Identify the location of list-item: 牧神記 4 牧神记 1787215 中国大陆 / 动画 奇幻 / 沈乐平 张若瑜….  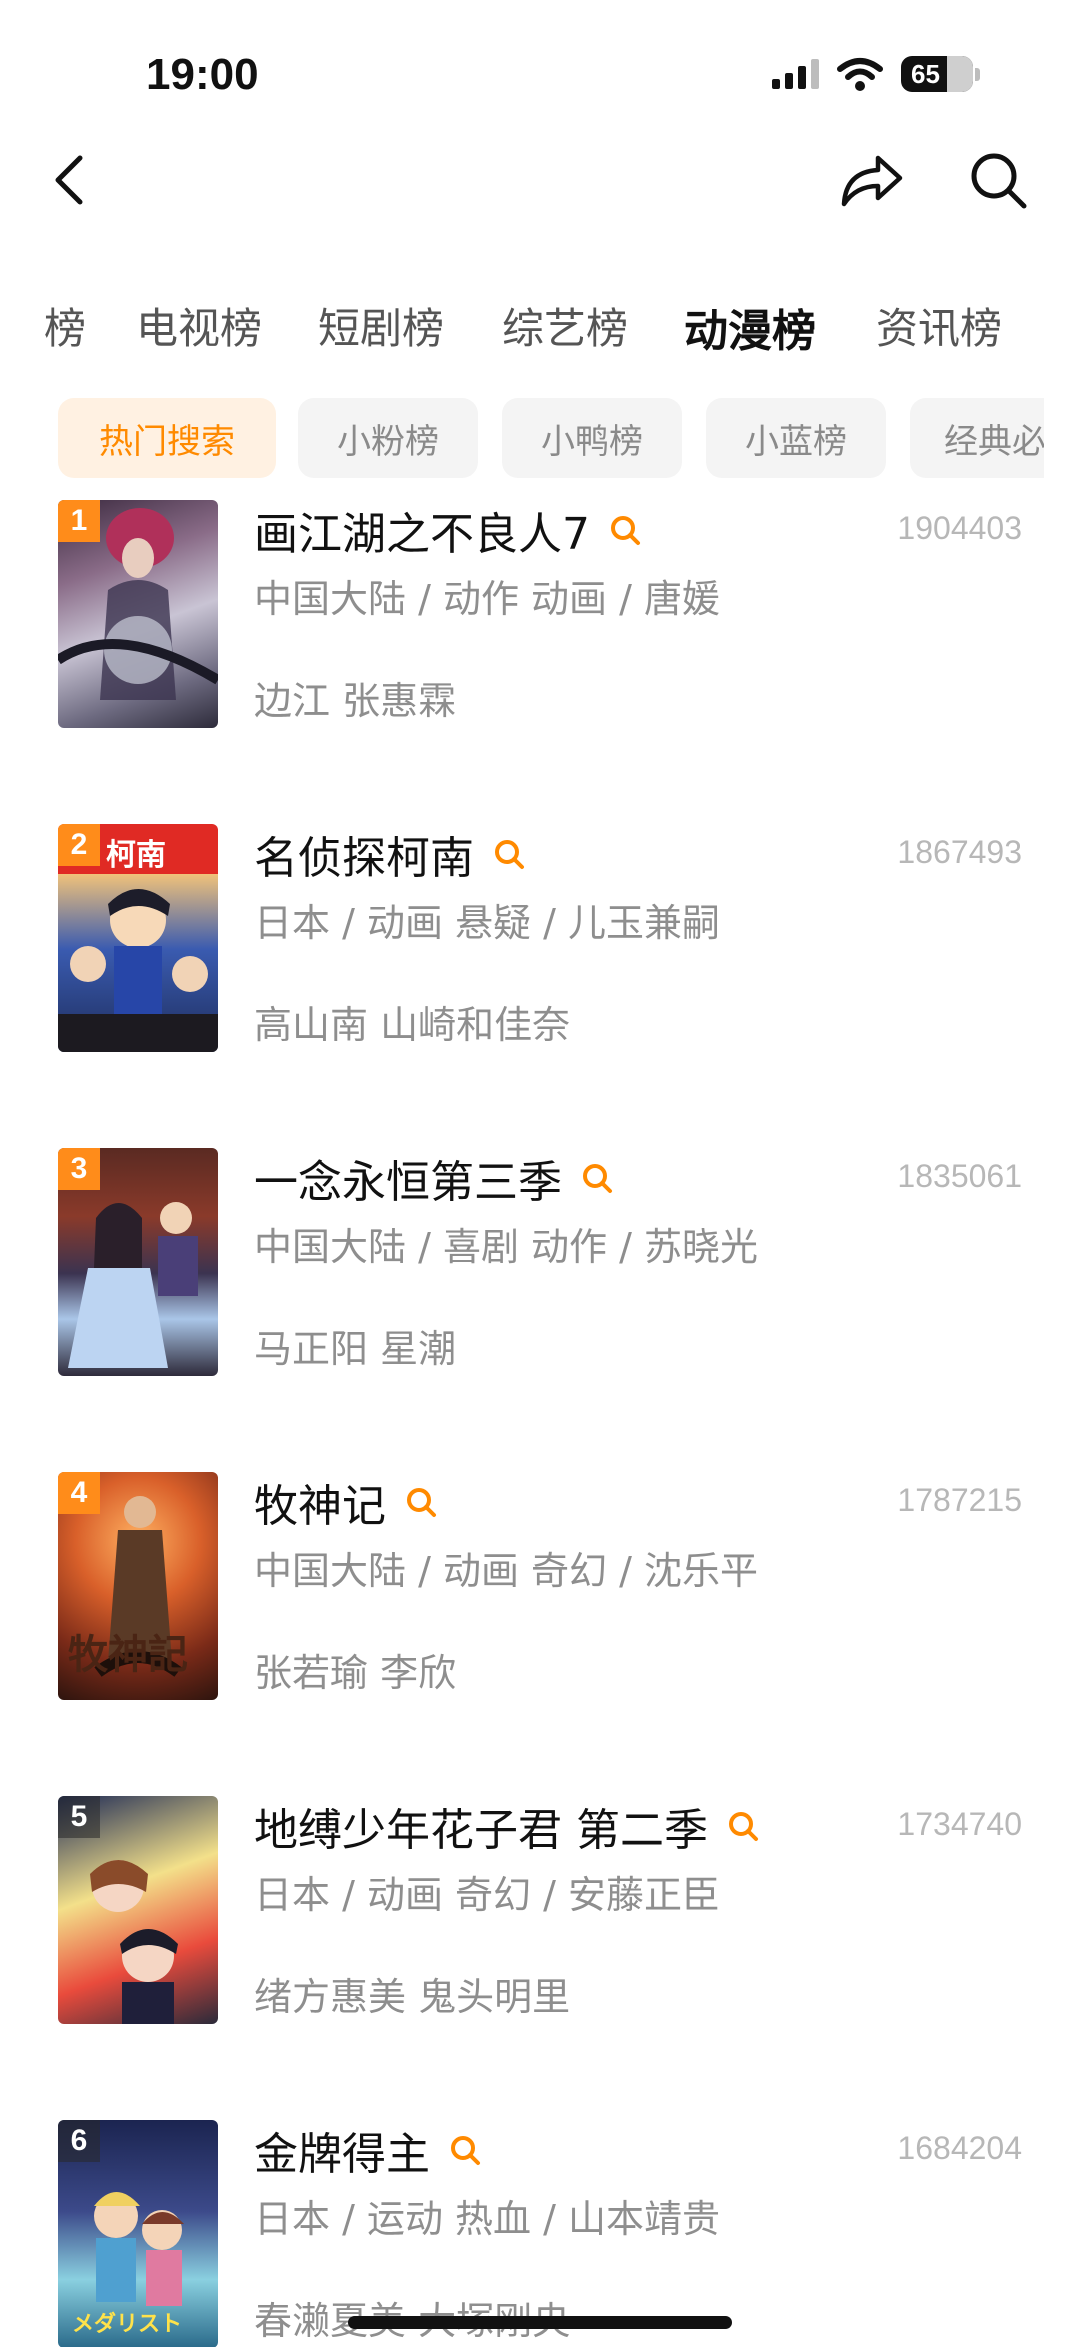
(540, 1587).